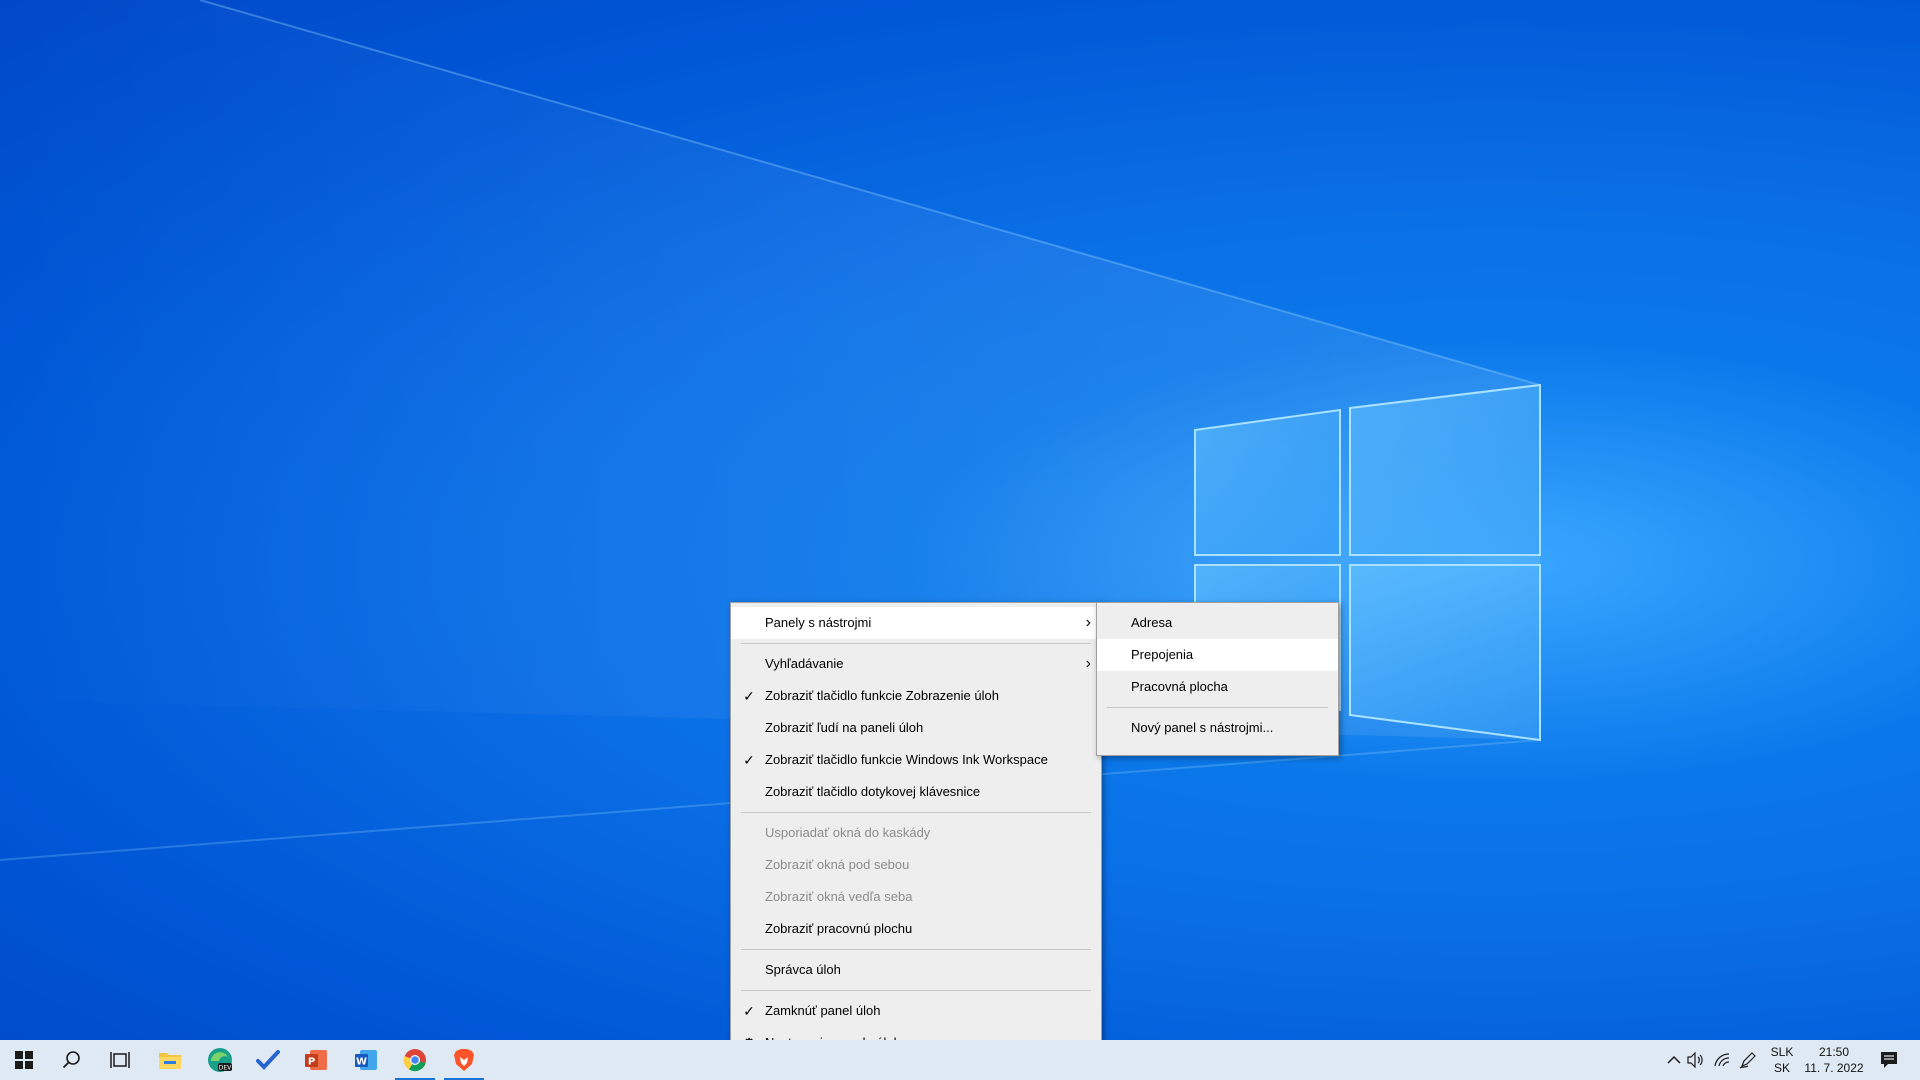  What do you see at coordinates (1781, 1068) in the screenshot?
I see `keyboard-layout: SK` at bounding box center [1781, 1068].